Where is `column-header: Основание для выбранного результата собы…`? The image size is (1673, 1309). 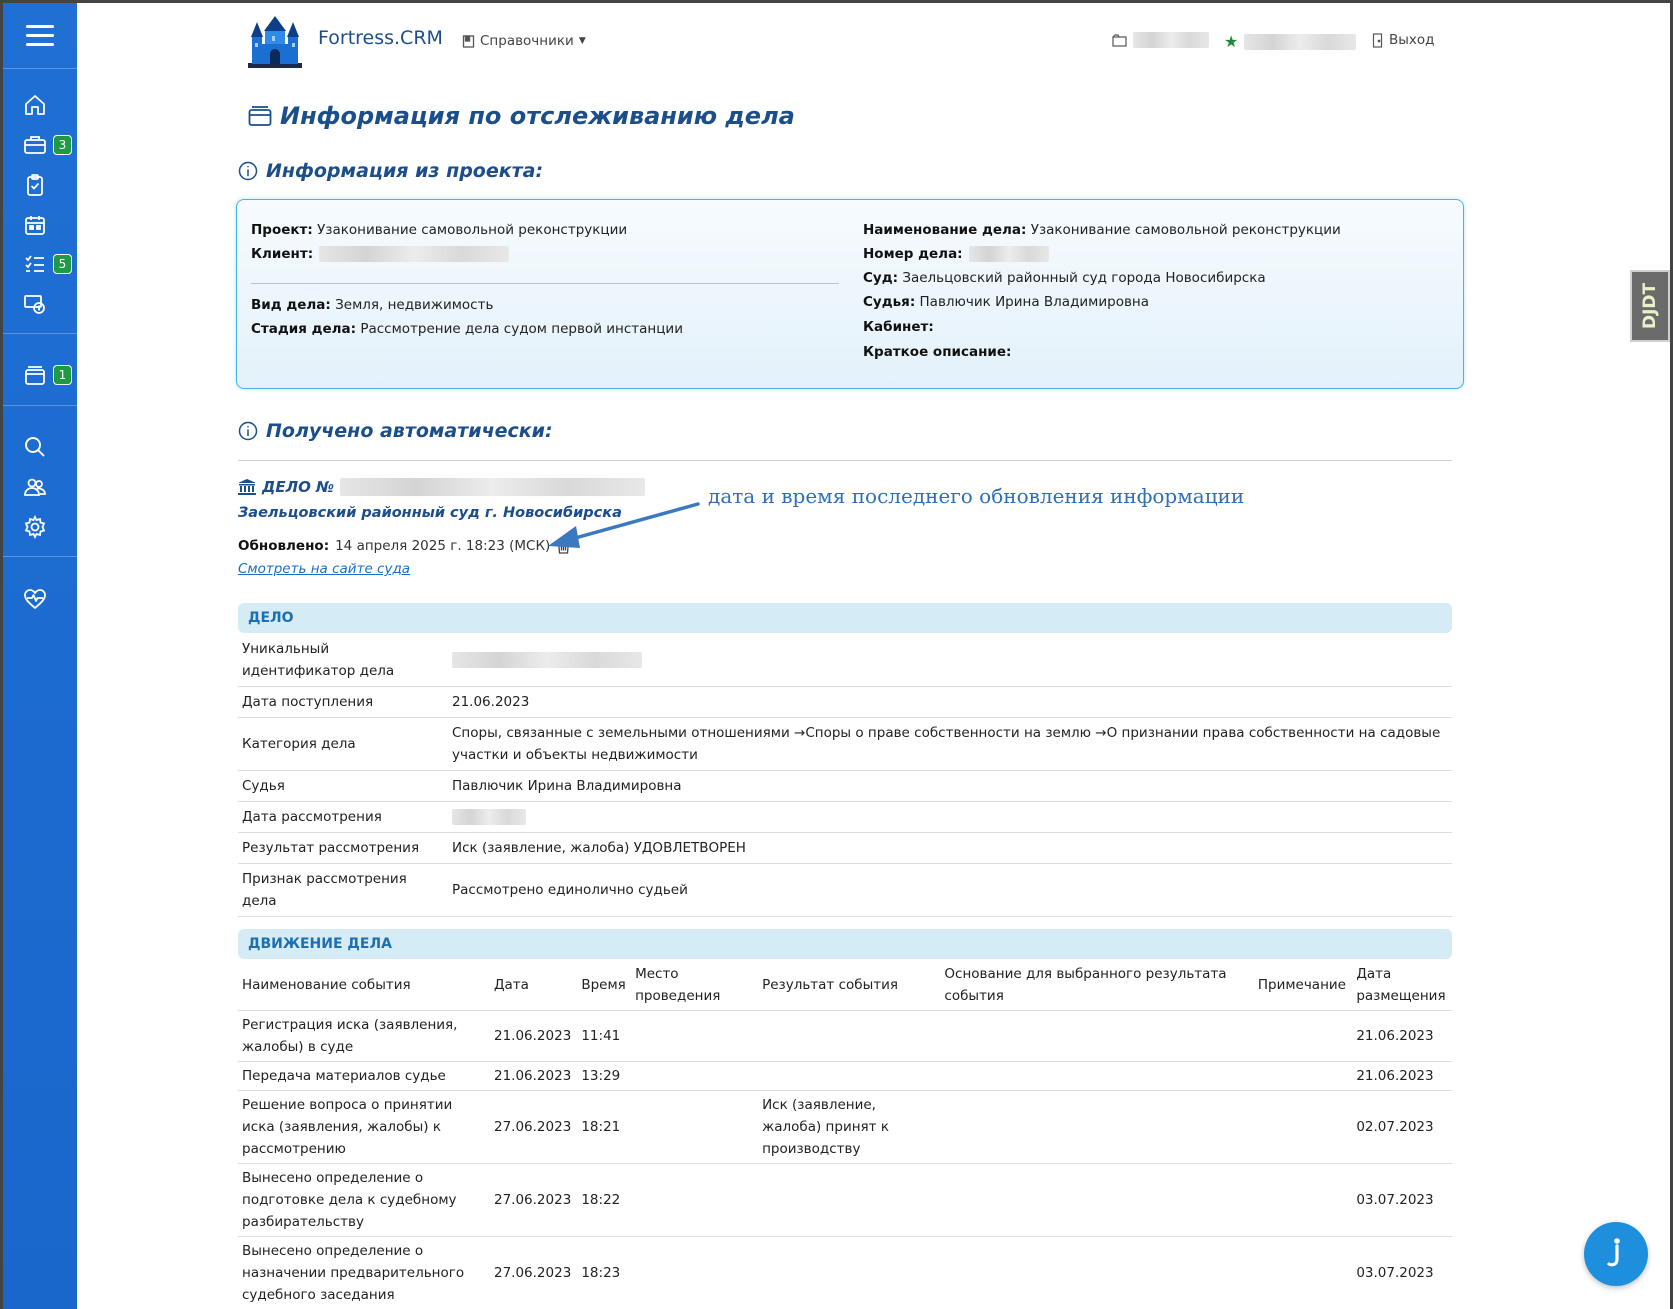 column-header: Основание для выбранного результата собы… is located at coordinates (1097, 985).